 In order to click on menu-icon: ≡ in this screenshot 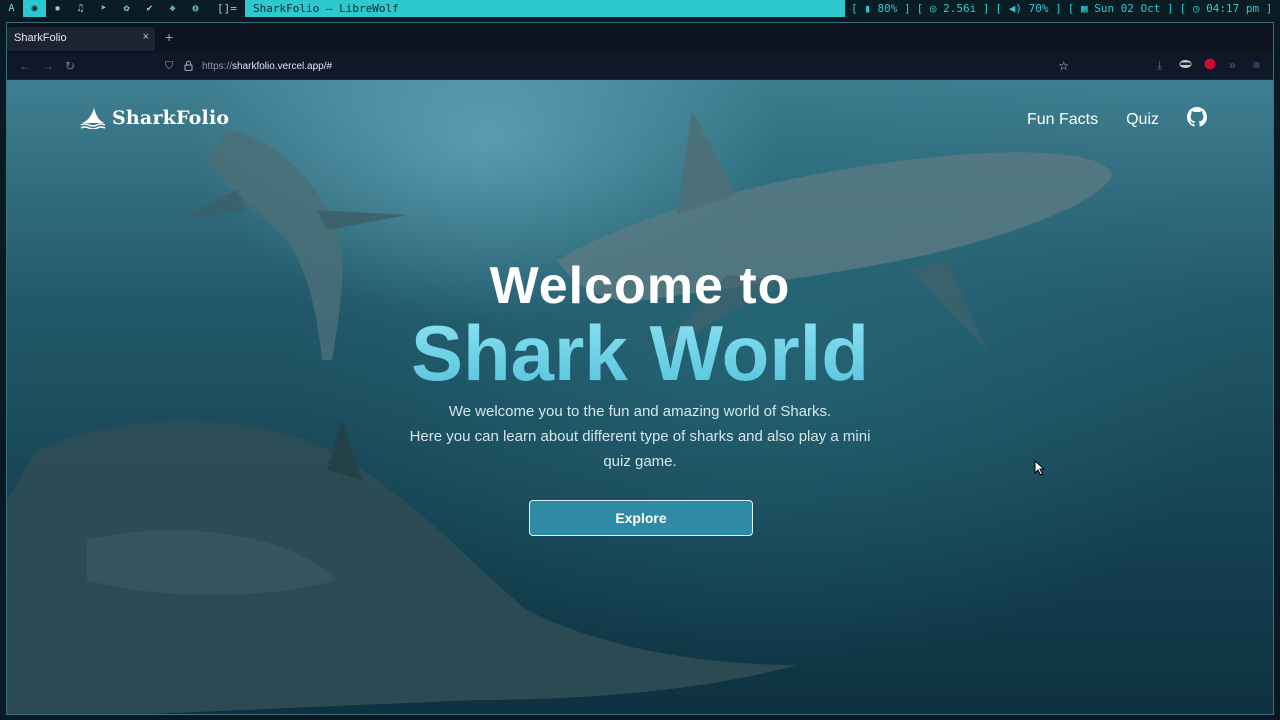, I will do `click(1256, 65)`.